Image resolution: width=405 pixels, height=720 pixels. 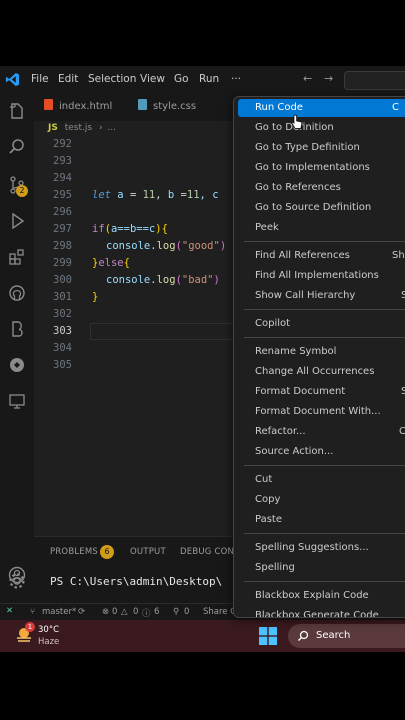 What do you see at coordinates (135, 612) in the screenshot?
I see `warning-count: 0` at bounding box center [135, 612].